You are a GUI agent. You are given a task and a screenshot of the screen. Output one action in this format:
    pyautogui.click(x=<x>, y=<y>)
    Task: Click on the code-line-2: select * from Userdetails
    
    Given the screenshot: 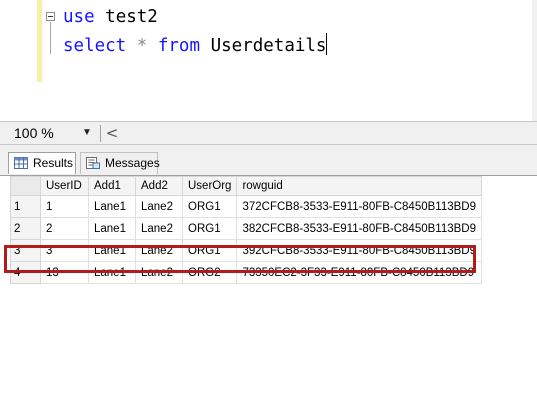 What is the action you would take?
    pyautogui.click(x=195, y=45)
    